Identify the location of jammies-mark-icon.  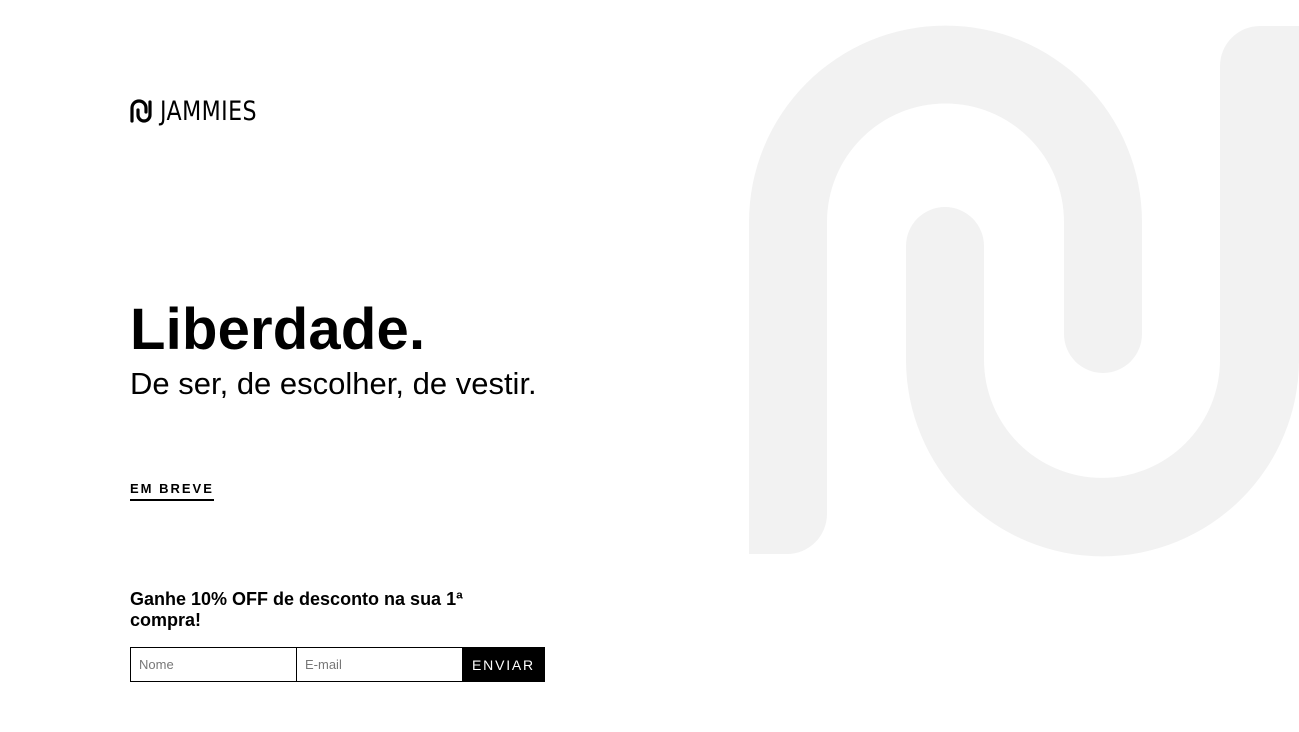
(141, 111).